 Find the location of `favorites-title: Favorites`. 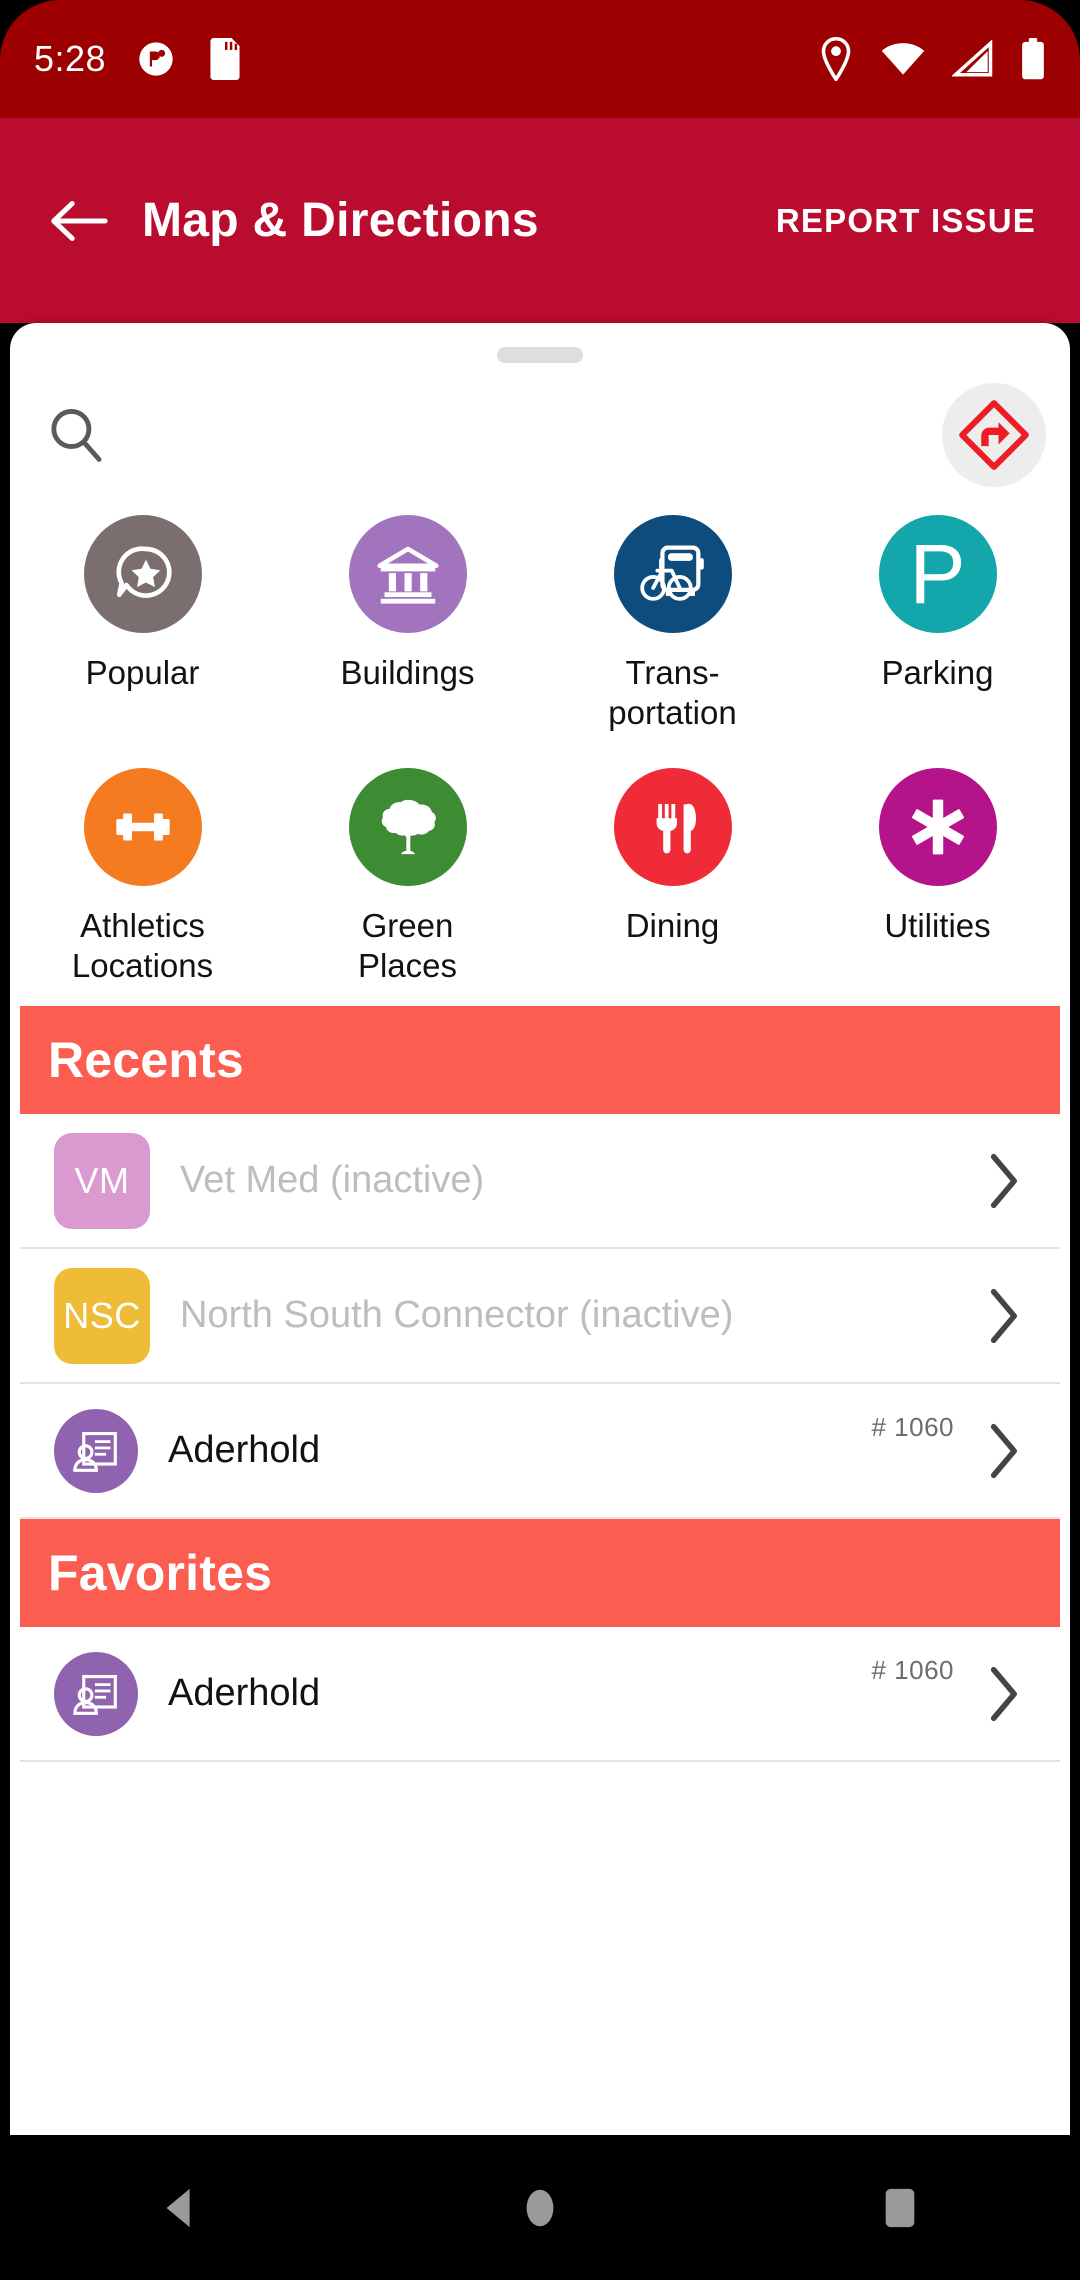

favorites-title: Favorites is located at coordinates (160, 1573).